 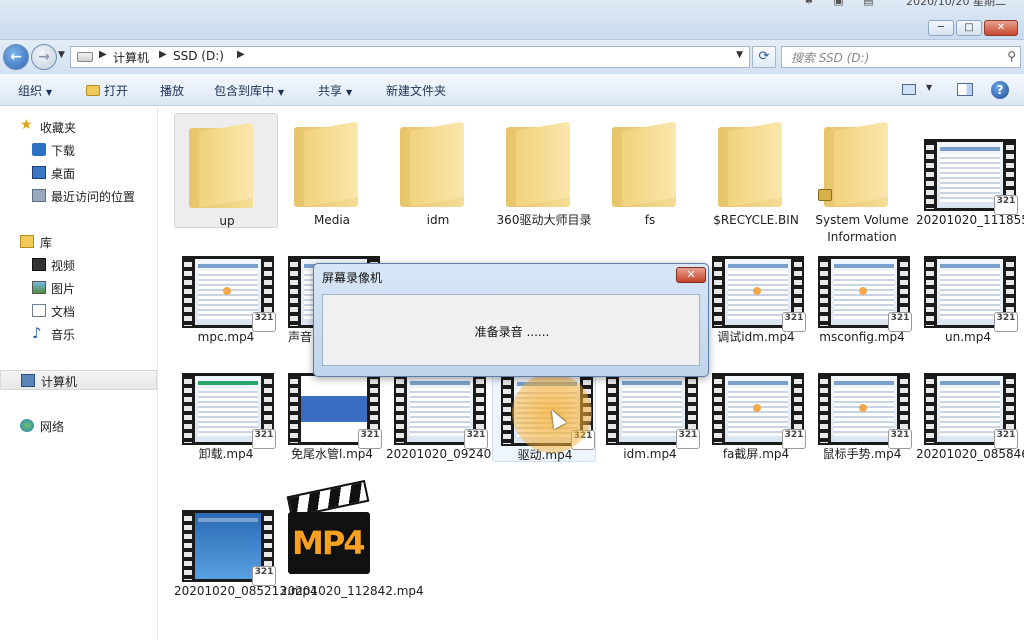 I want to click on nav-network: 网络, so click(x=79, y=426).